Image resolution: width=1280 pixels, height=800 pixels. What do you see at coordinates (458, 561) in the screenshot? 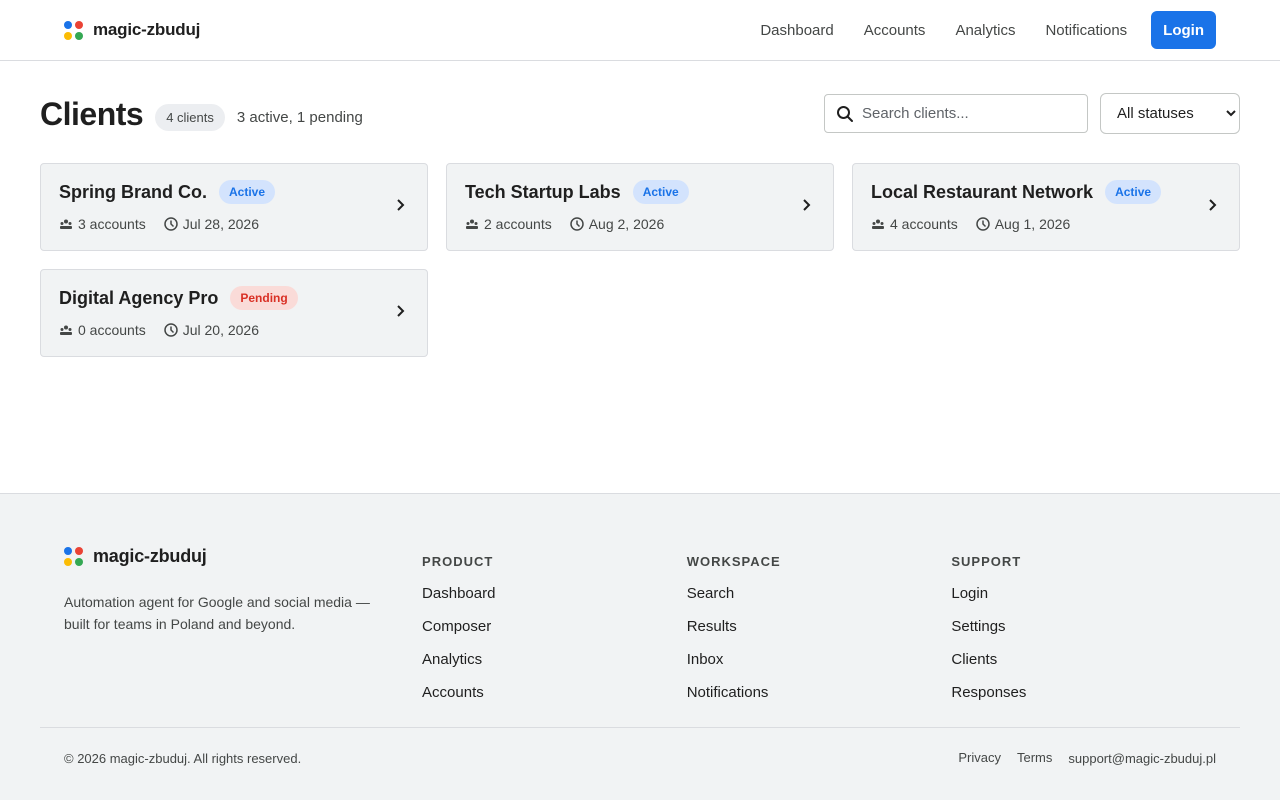
I see `footer-col-heading: PRODUCT` at bounding box center [458, 561].